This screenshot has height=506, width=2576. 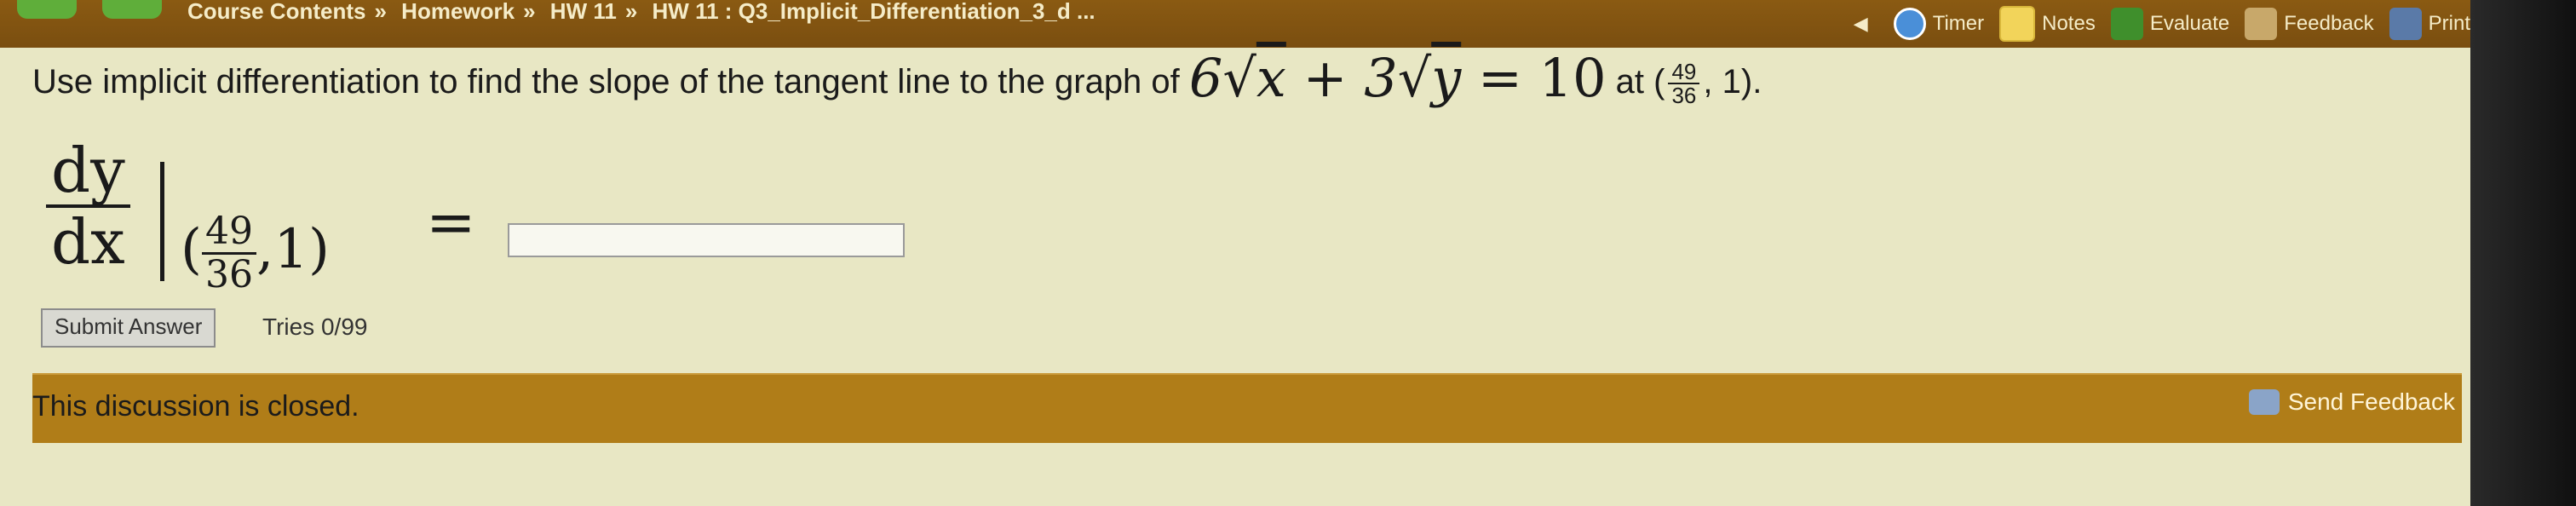 What do you see at coordinates (256, 253) in the screenshot?
I see `evaluation-point: (49 36,1)` at bounding box center [256, 253].